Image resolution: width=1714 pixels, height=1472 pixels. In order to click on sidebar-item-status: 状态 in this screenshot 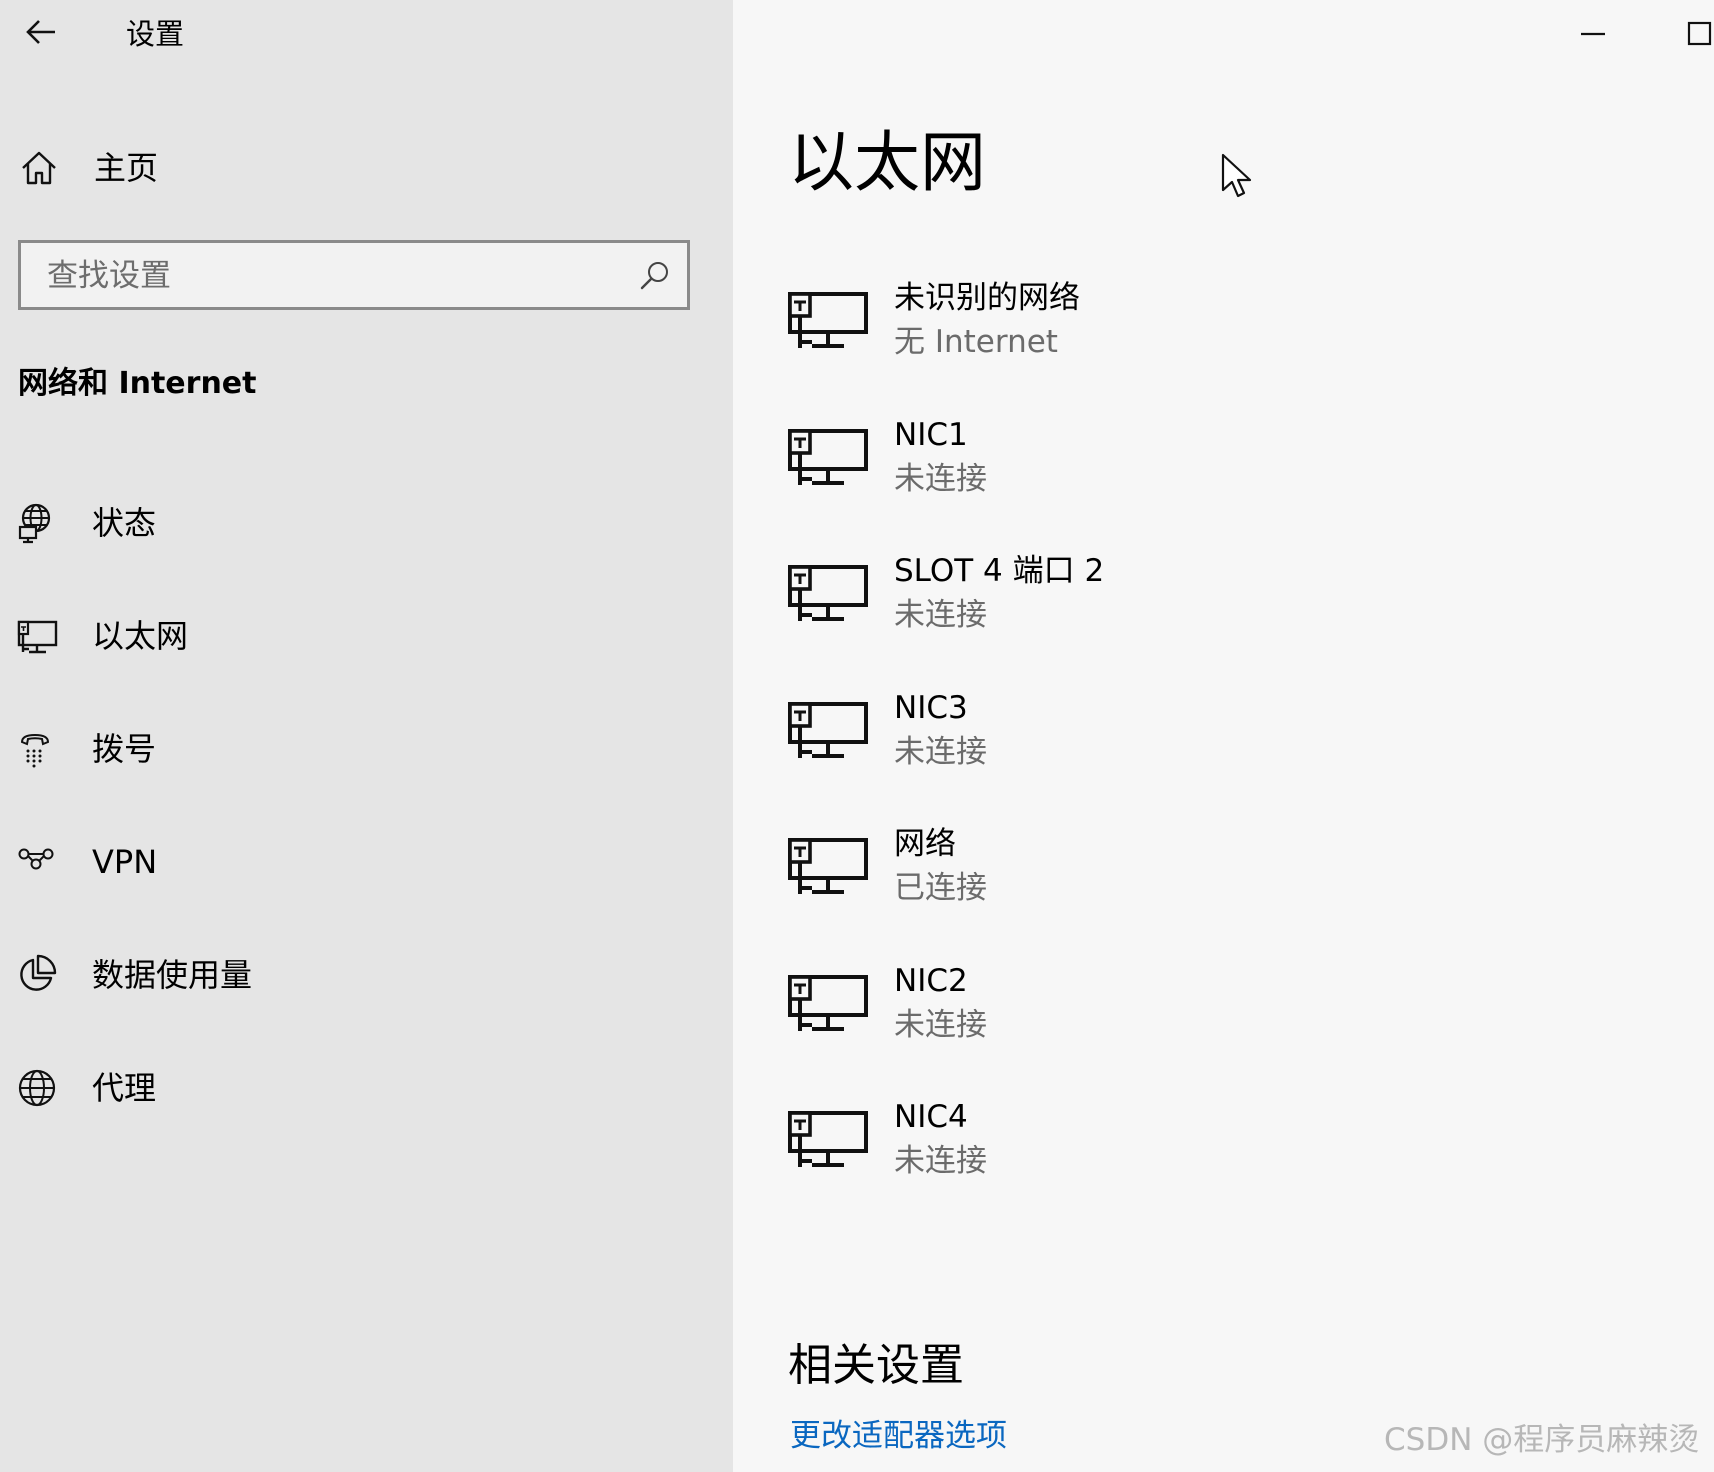, I will do `click(366, 523)`.